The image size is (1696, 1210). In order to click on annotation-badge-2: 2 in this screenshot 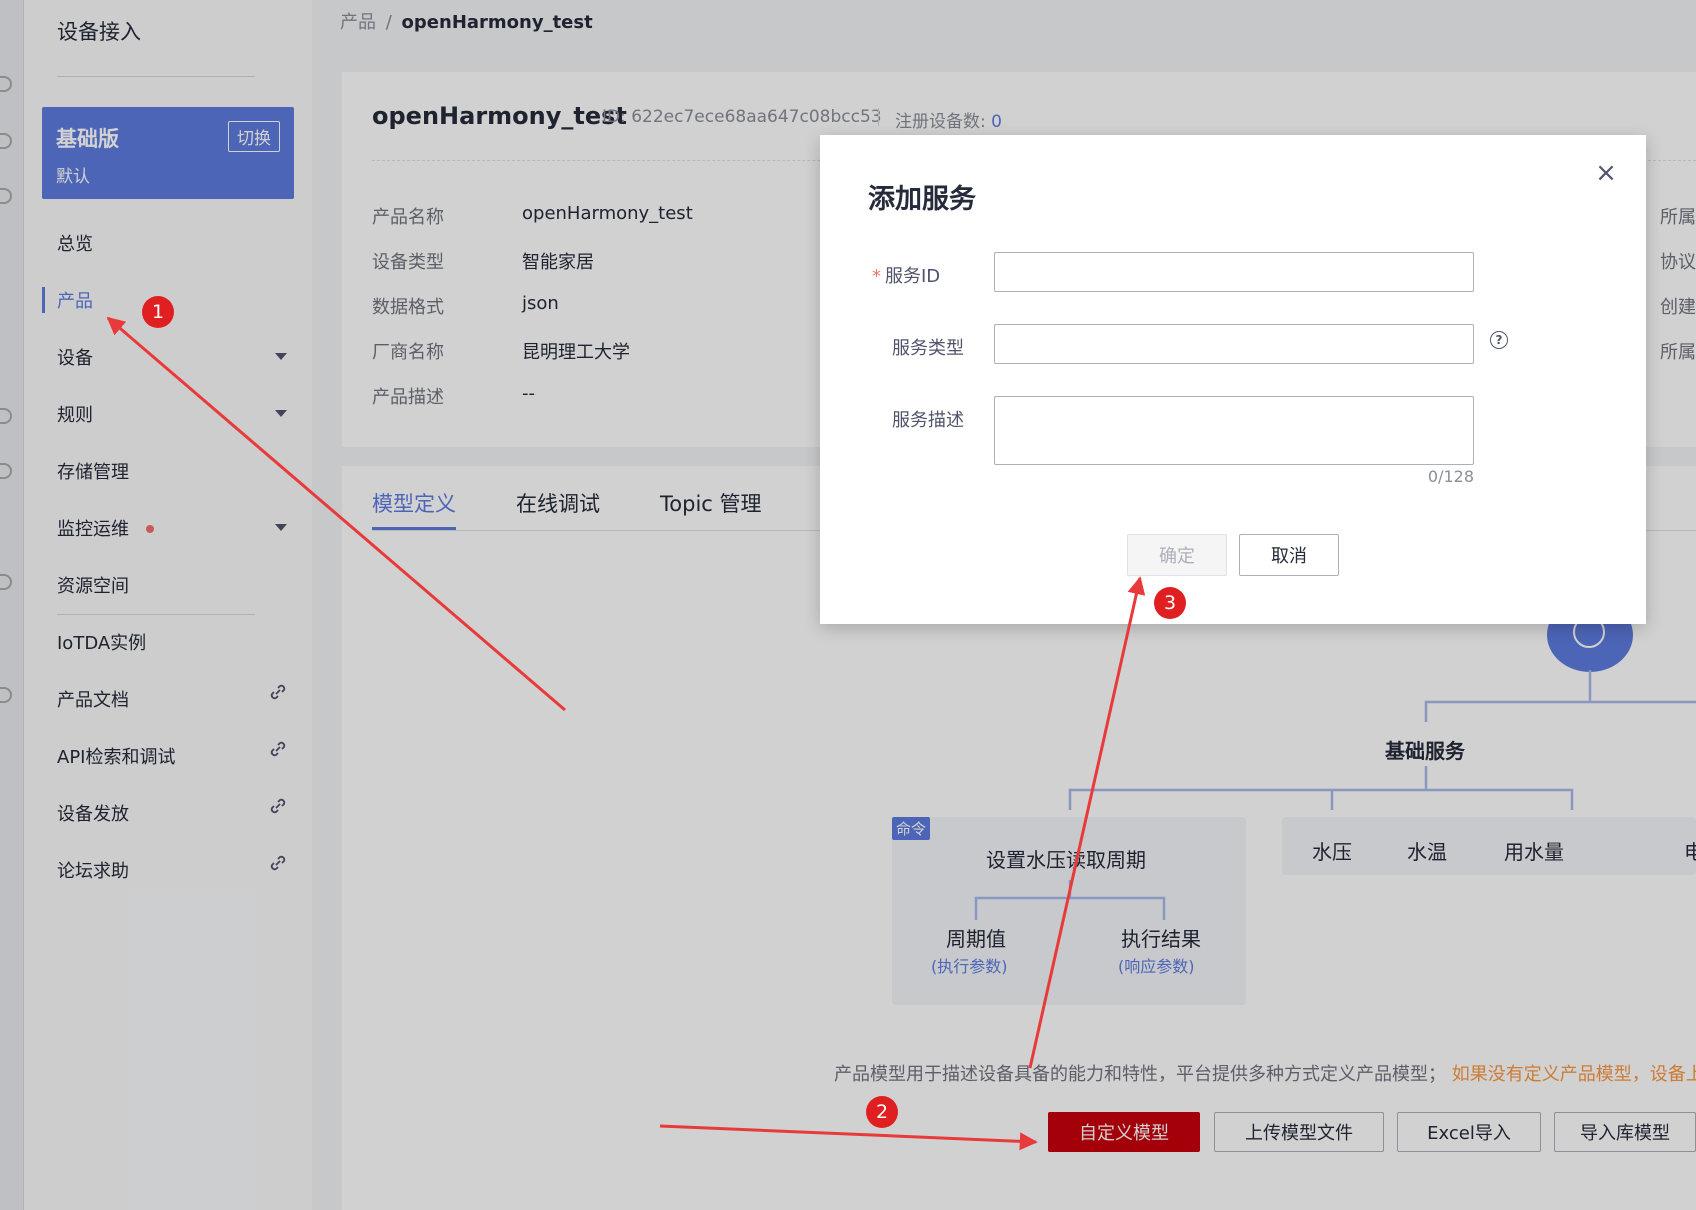, I will do `click(882, 1112)`.